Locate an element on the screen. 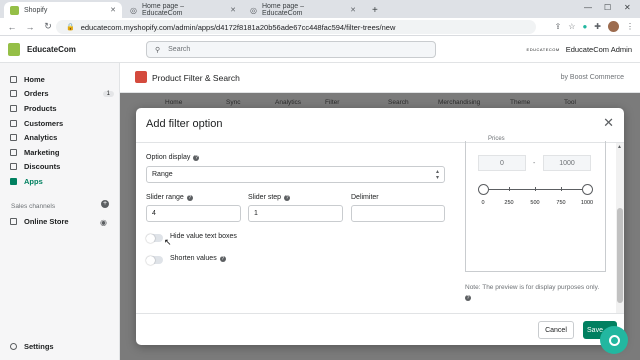 The width and height of the screenshot is (640, 360). sidebar-item-label: Online Store is located at coordinates (46, 221).